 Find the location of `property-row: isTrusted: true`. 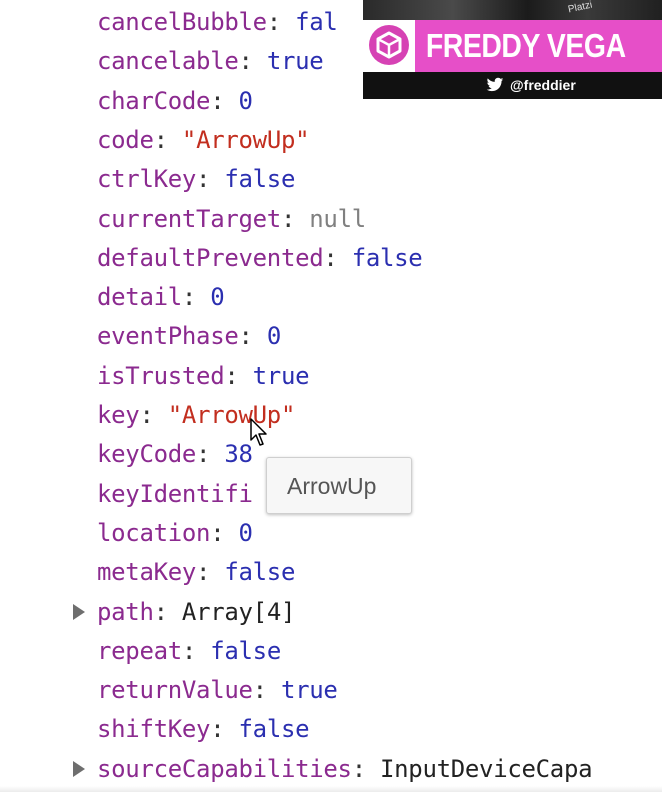

property-row: isTrusted: true is located at coordinates (203, 376).